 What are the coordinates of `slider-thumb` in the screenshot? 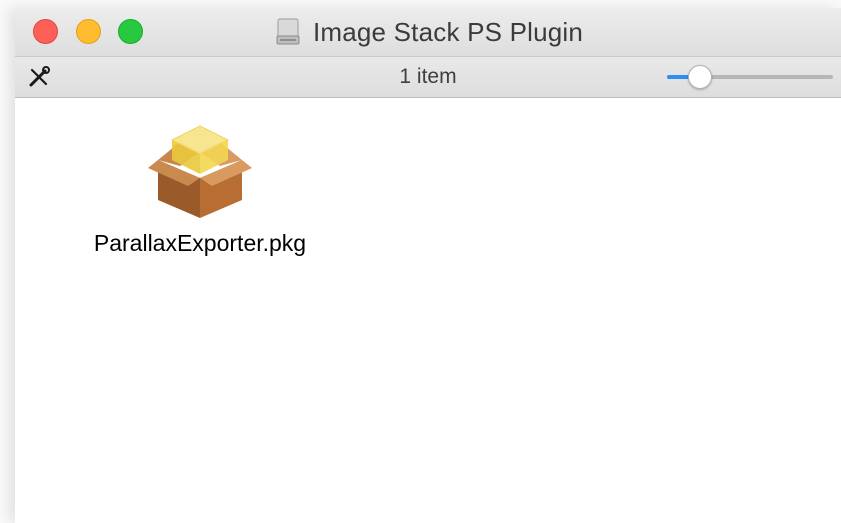 It's located at (700, 77).